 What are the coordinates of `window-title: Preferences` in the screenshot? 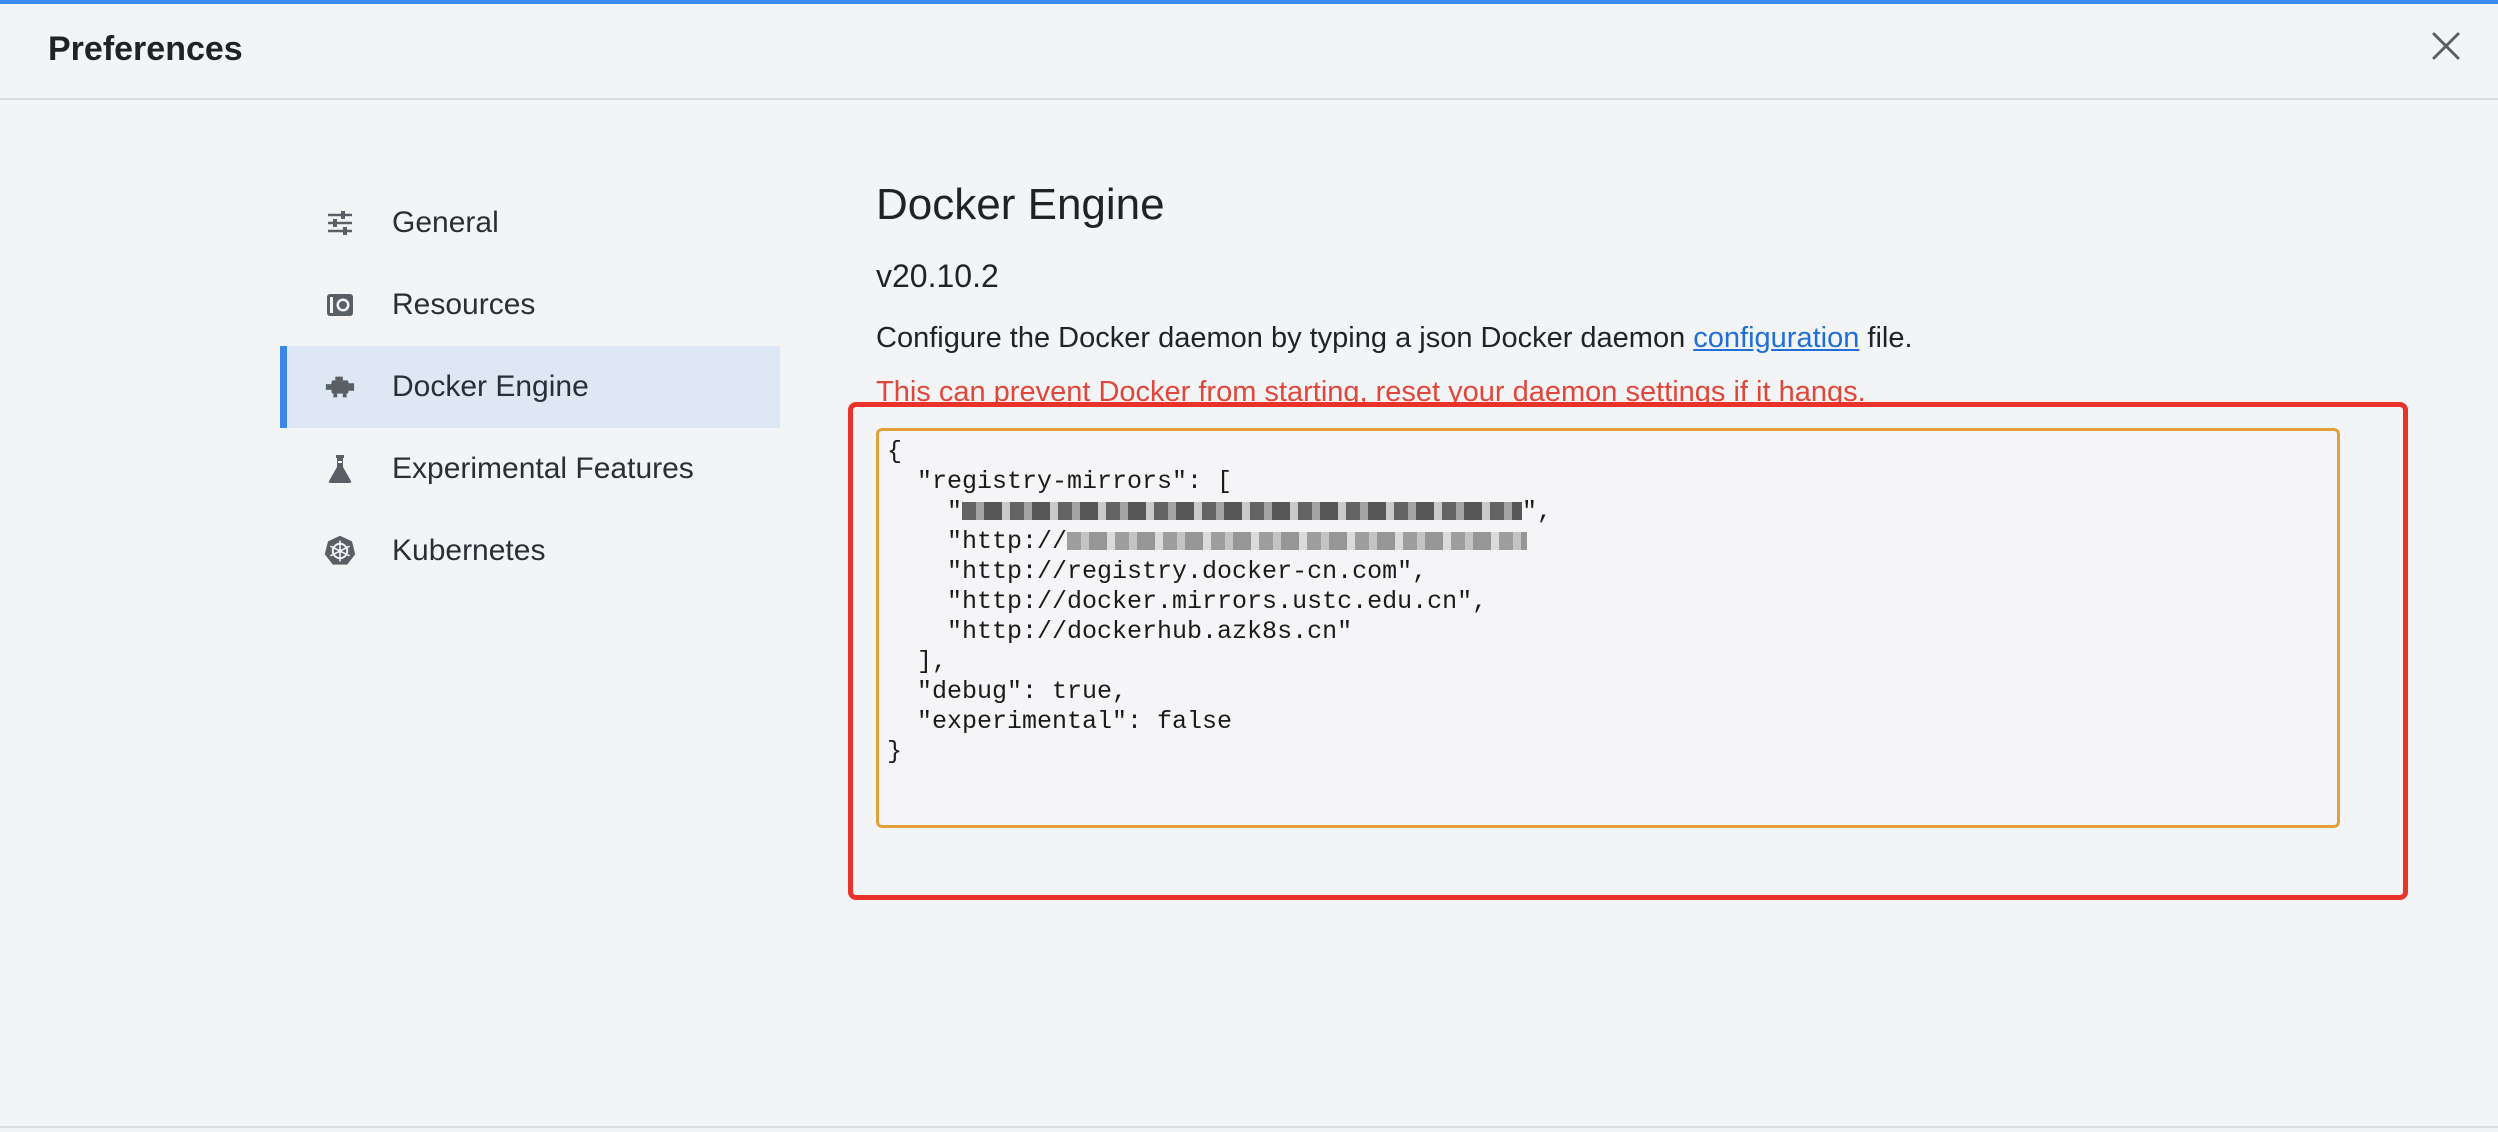 It's located at (145, 49).